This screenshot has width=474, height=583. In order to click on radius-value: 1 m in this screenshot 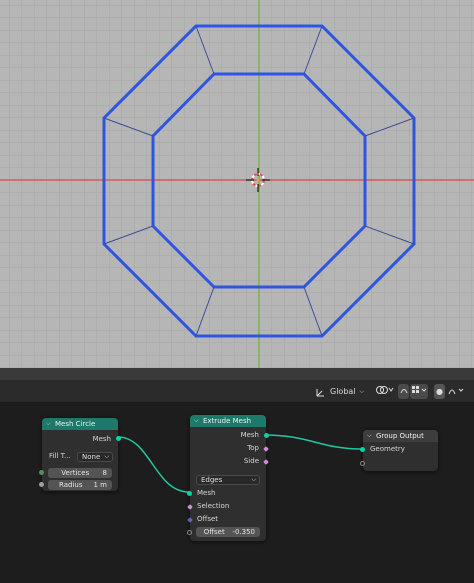, I will do `click(100, 485)`.